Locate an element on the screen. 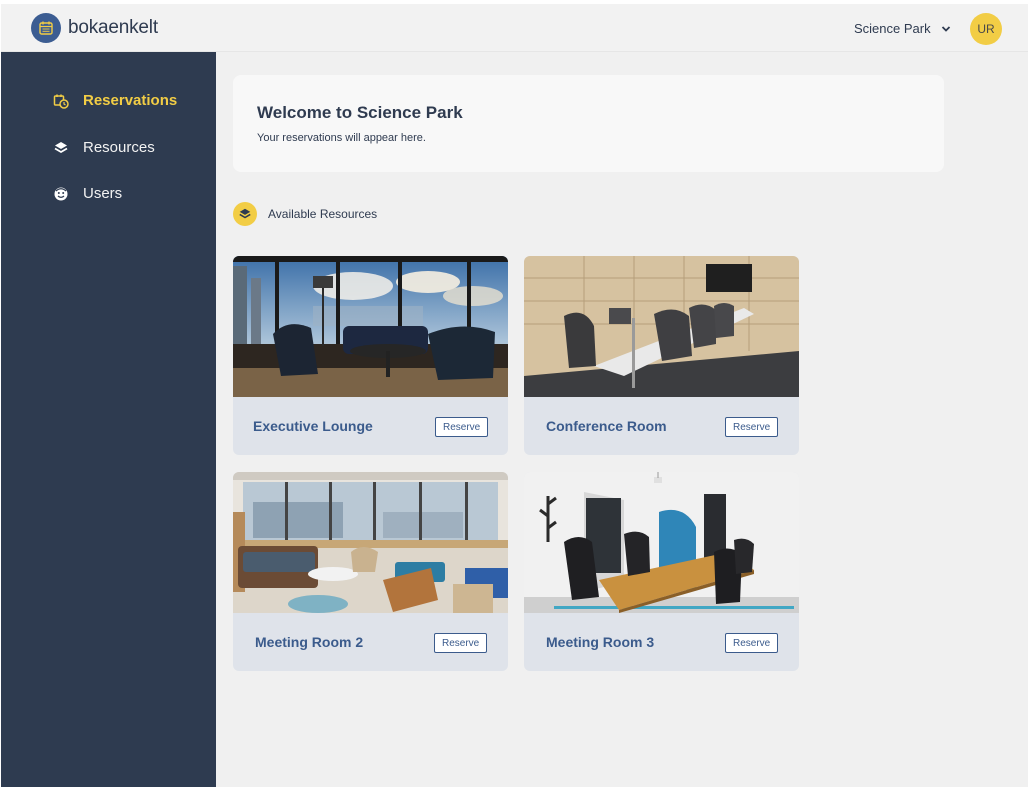 Image resolution: width=1030 pixels, height=787 pixels. resource-card-meeting-room-3: Meeting Room 3 Reserve is located at coordinates (661, 571).